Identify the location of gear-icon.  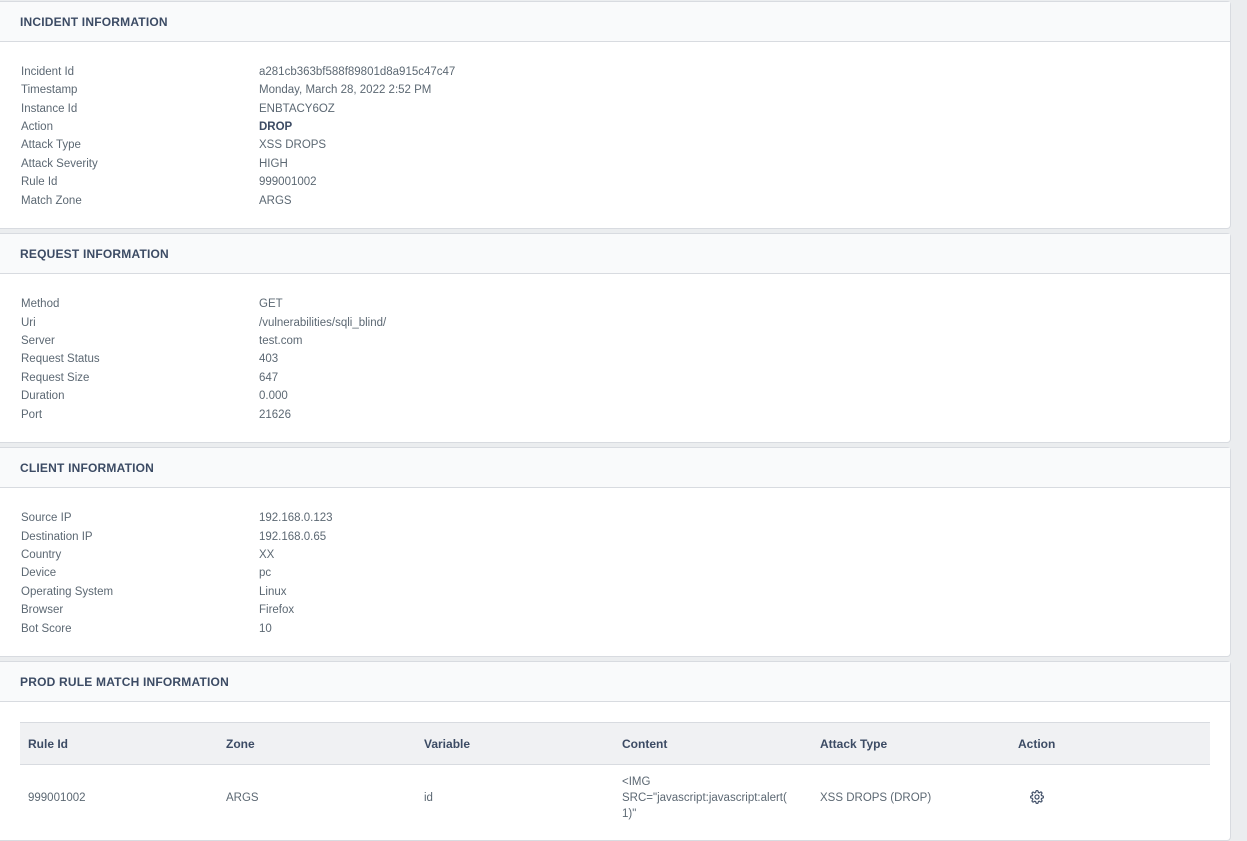
(1037, 796).